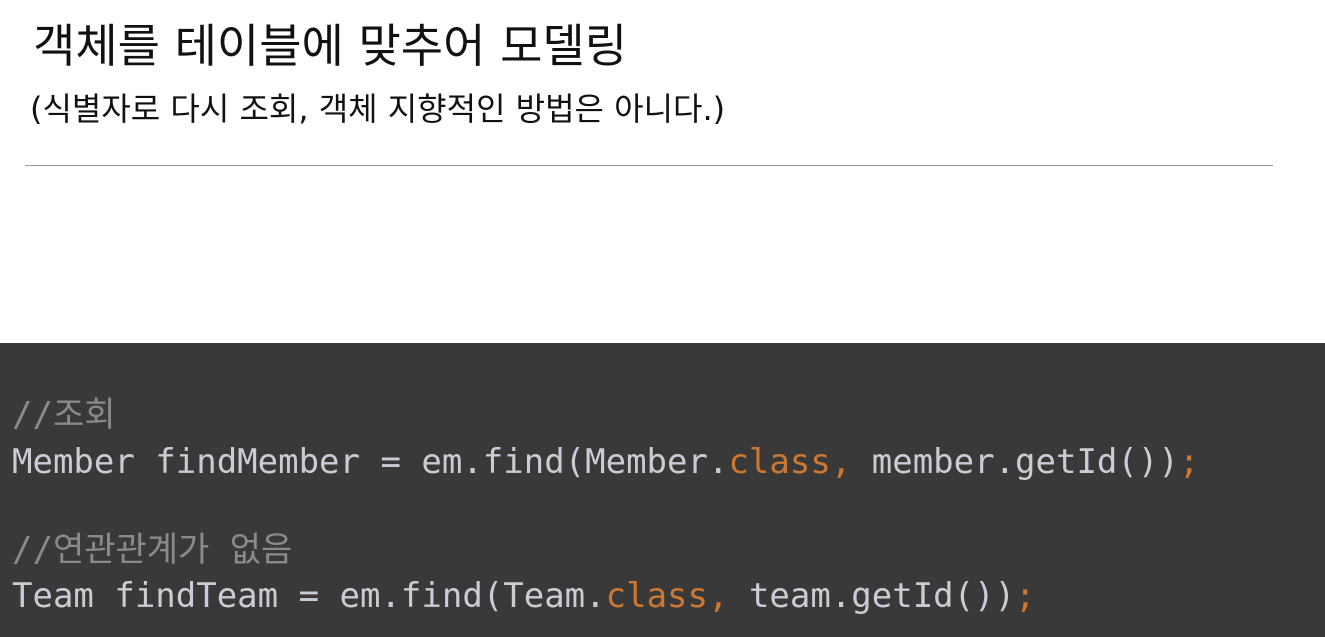 The height and width of the screenshot is (637, 1325). What do you see at coordinates (872, 596) in the screenshot?
I see `code-text: team.getId())` at bounding box center [872, 596].